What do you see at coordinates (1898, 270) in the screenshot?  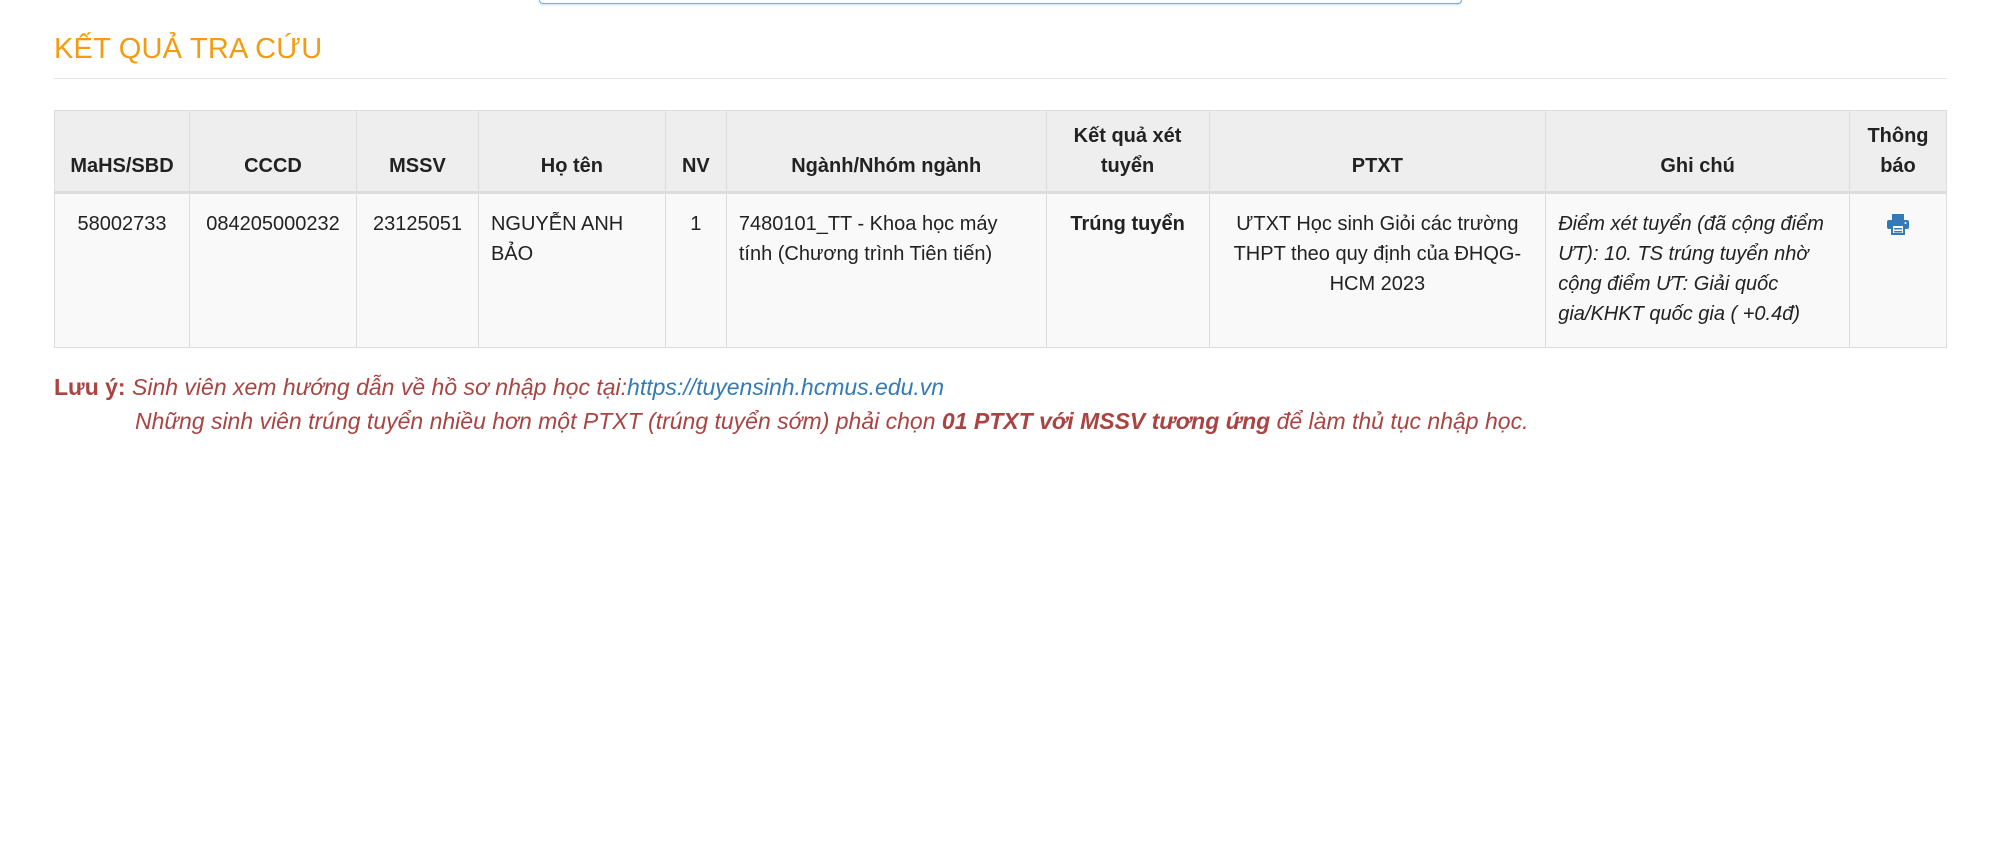 I see `cell-thongbao` at bounding box center [1898, 270].